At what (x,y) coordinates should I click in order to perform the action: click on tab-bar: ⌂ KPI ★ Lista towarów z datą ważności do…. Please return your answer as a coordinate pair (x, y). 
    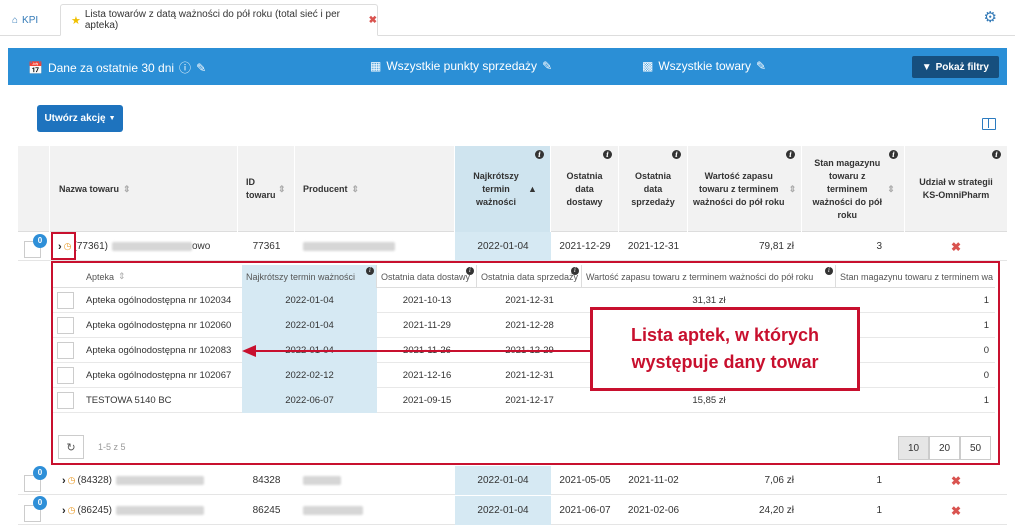
    Looking at the image, I should click on (507, 18).